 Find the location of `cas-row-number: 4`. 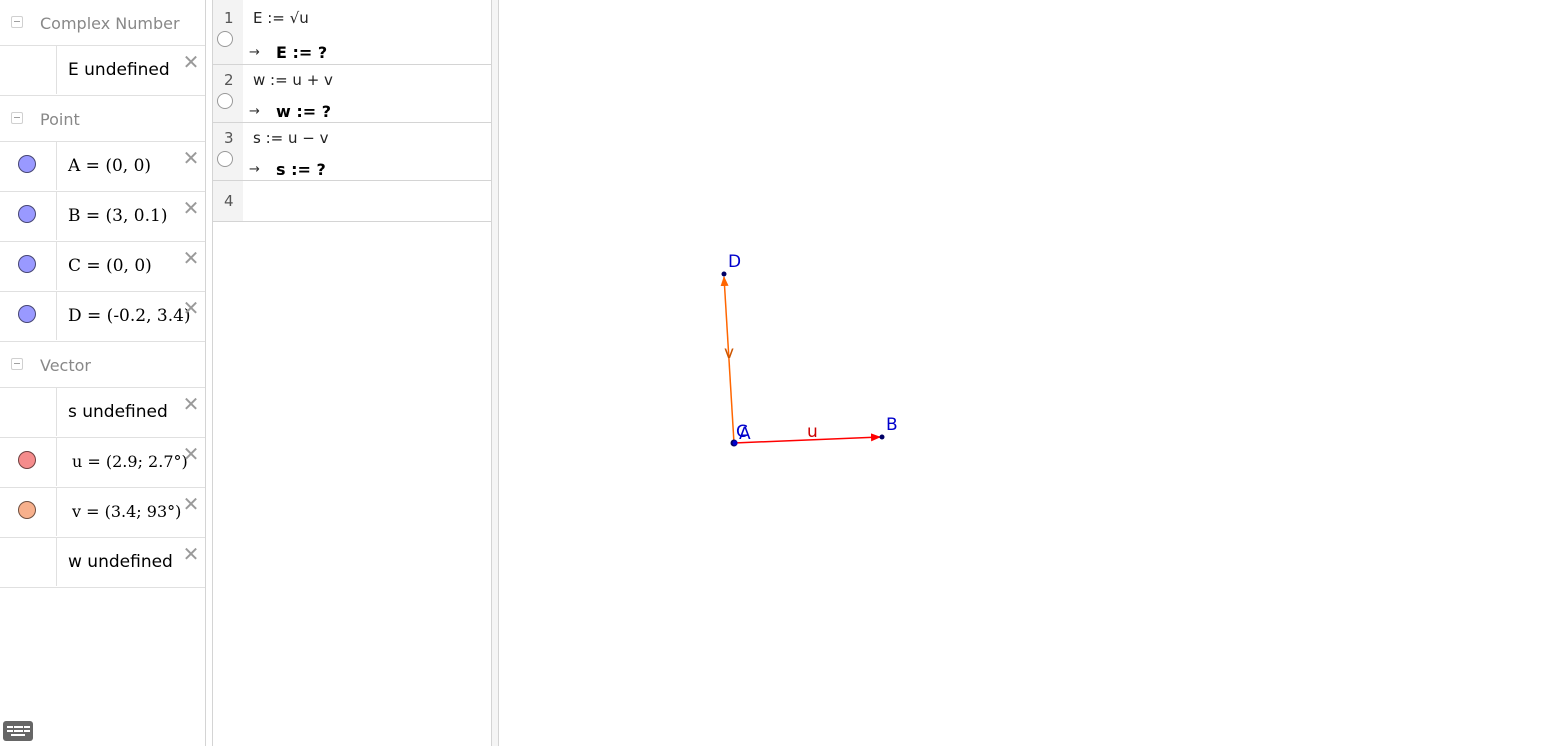

cas-row-number: 4 is located at coordinates (229, 201).